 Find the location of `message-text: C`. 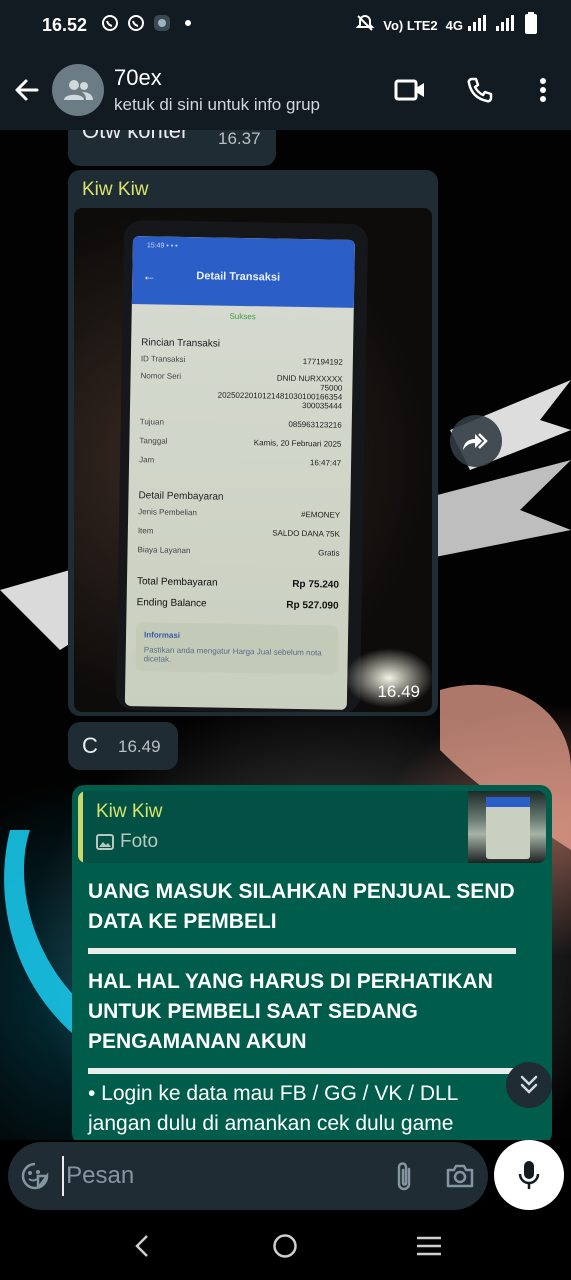

message-text: C is located at coordinates (90, 745).